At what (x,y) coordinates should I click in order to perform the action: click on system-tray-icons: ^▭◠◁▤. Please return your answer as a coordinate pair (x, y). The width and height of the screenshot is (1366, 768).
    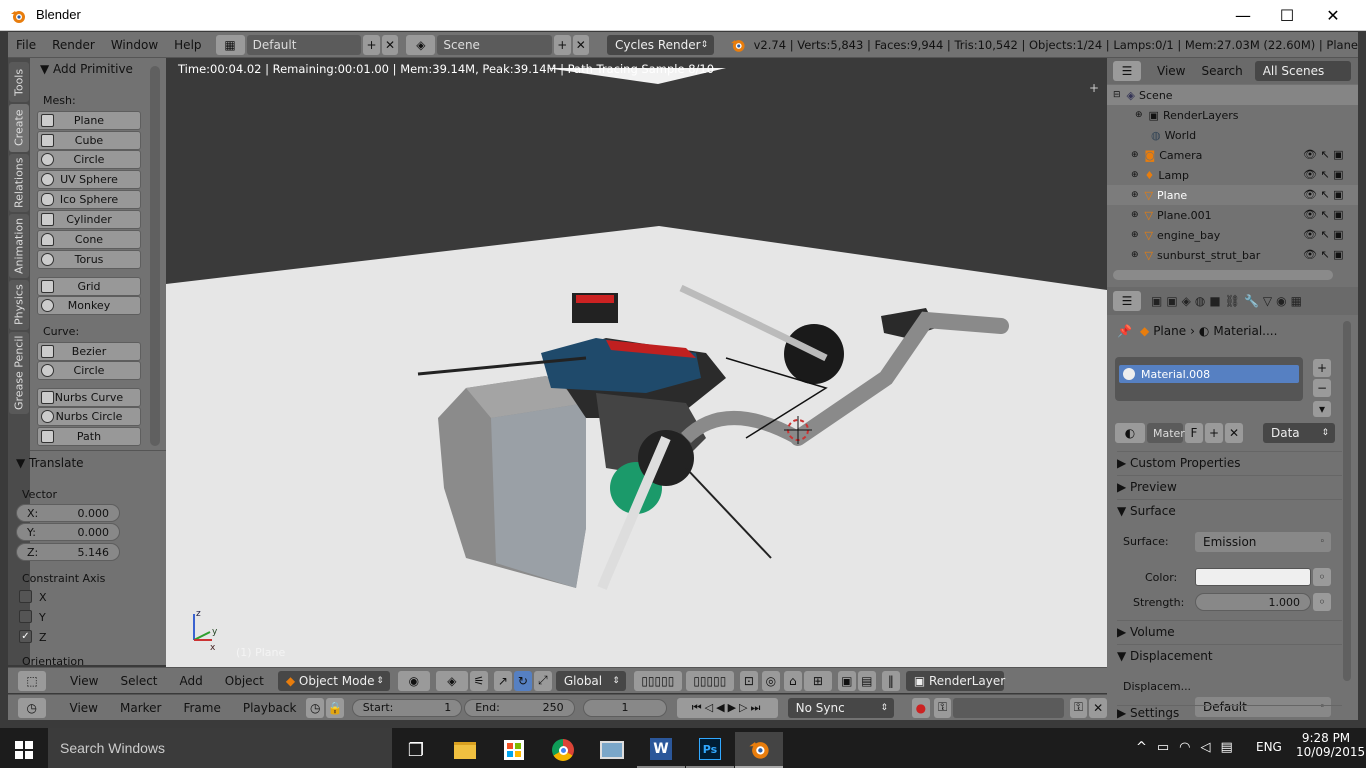
    Looking at the image, I should click on (1189, 747).